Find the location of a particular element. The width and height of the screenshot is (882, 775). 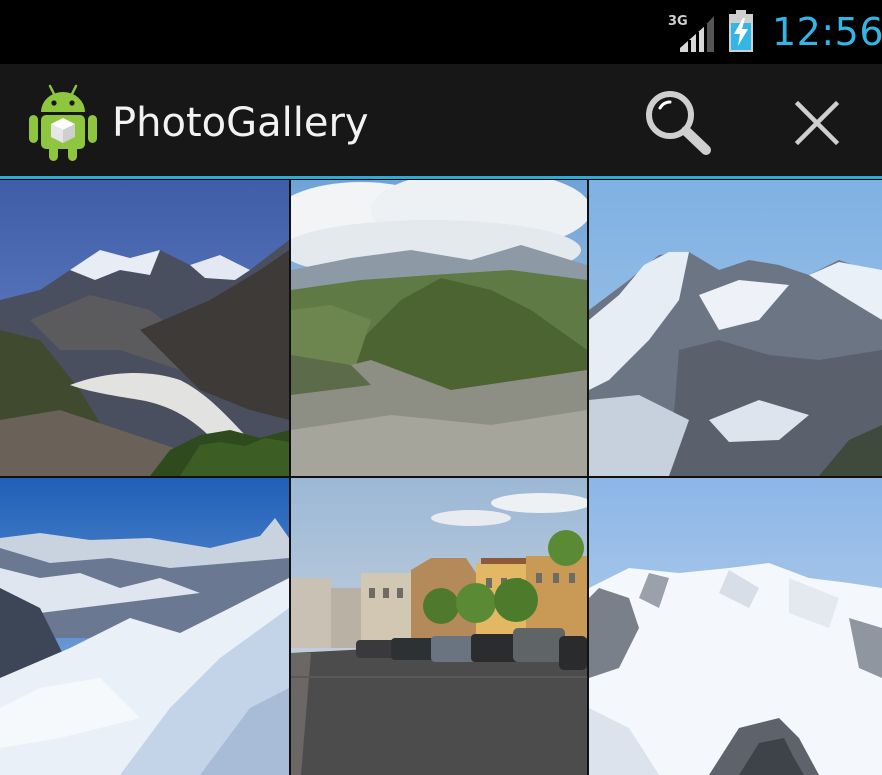

search-icon is located at coordinates (678, 123).